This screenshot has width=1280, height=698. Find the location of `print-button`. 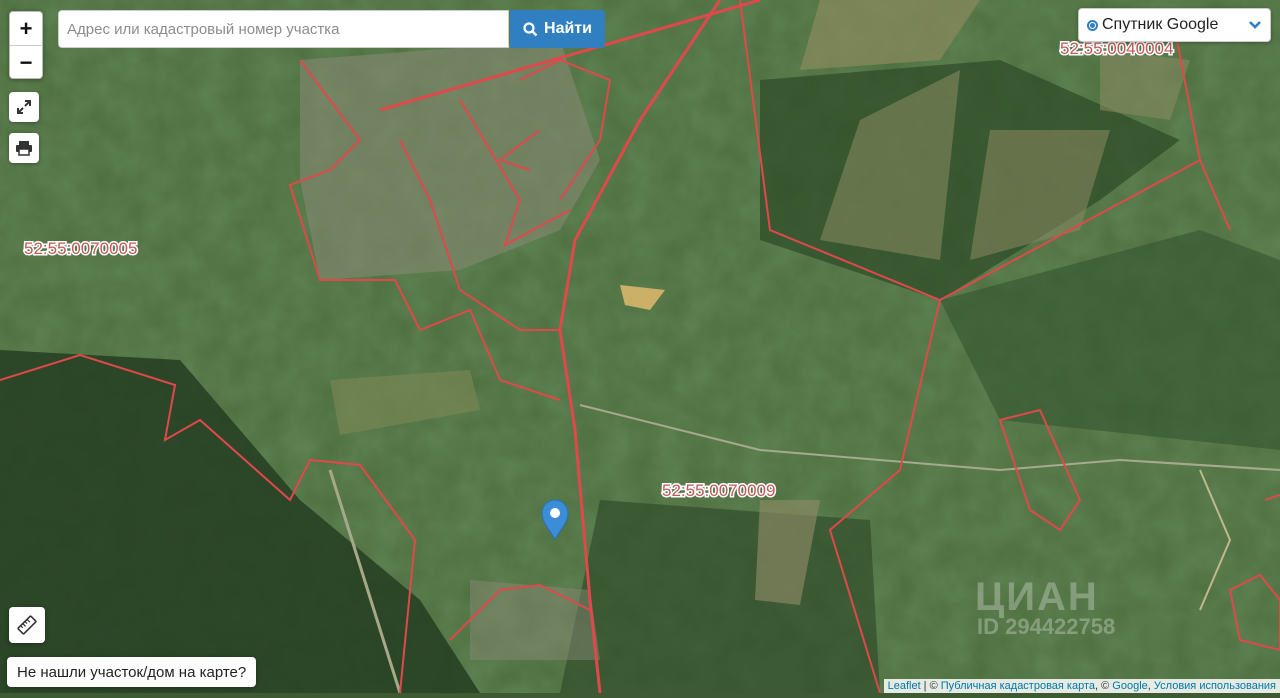

print-button is located at coordinates (24, 148).